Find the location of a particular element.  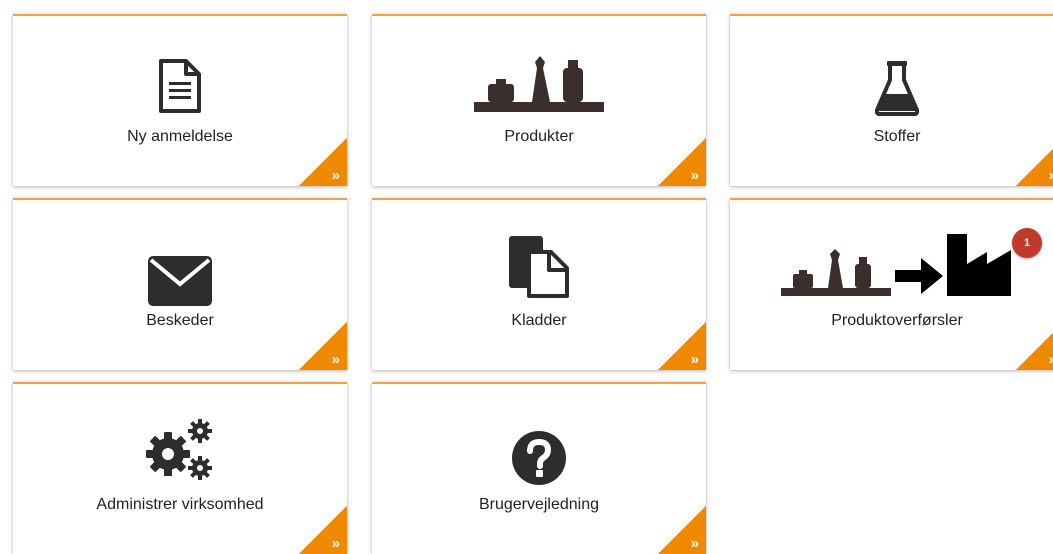

tile-kladder: Kladder » is located at coordinates (539, 284).